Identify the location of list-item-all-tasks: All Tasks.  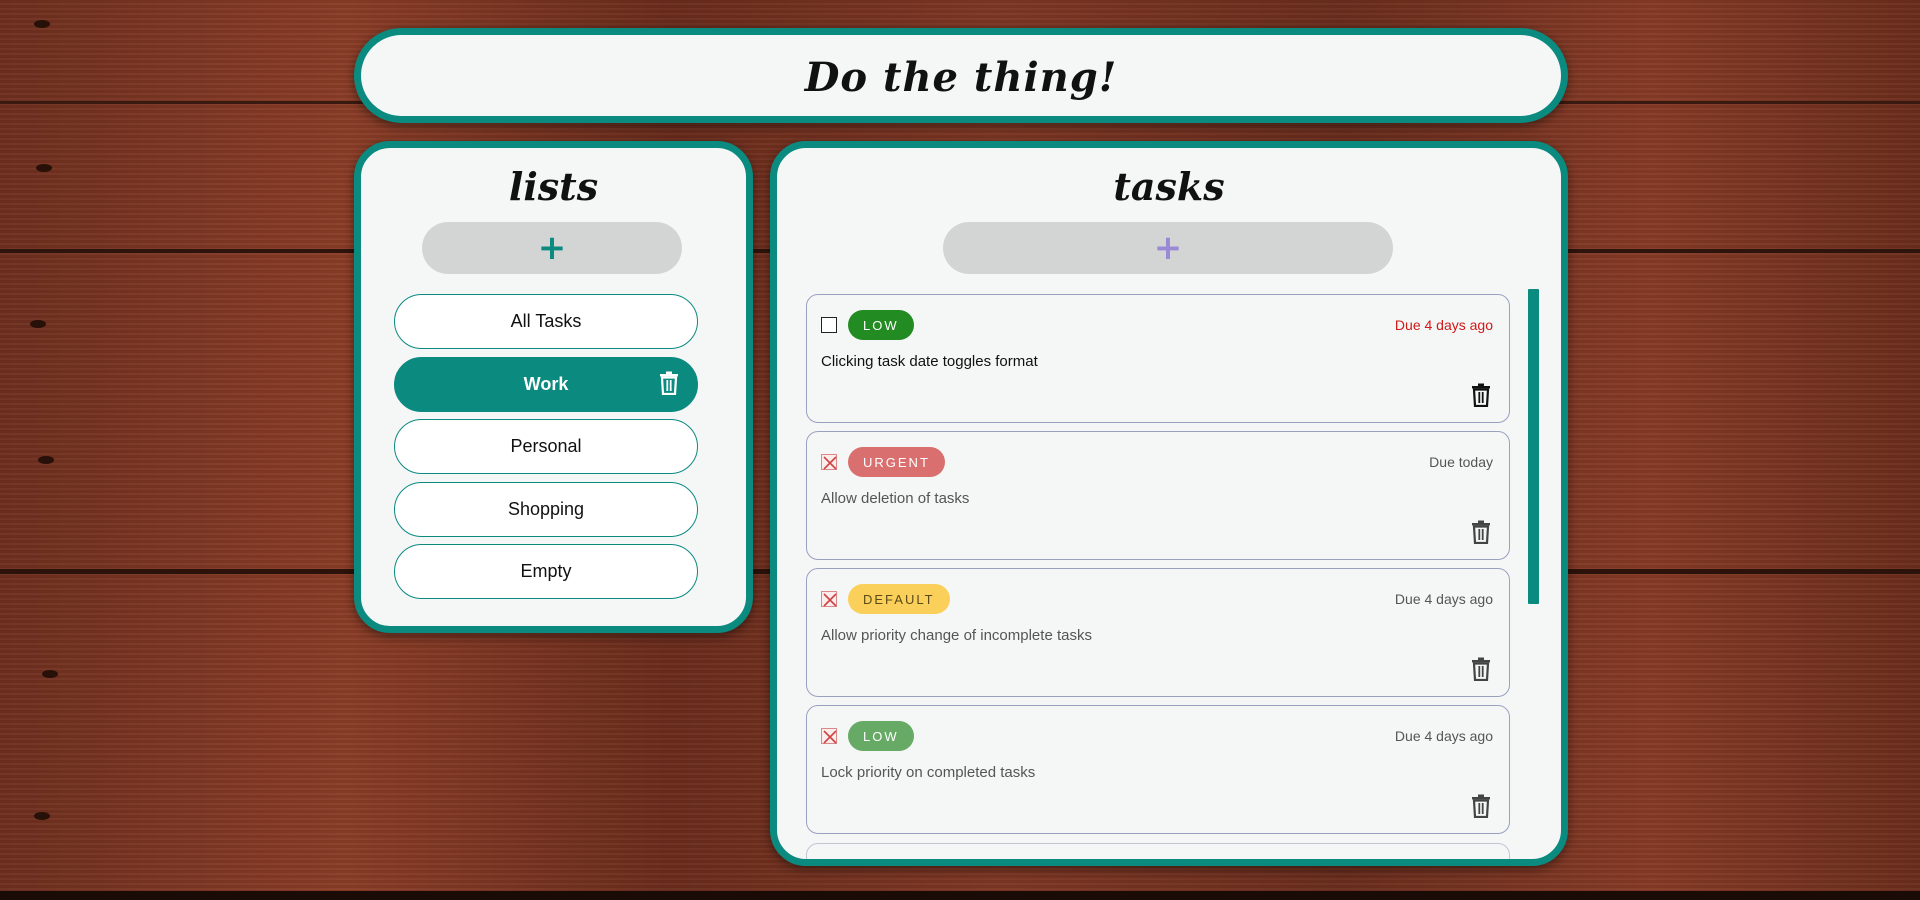
(546, 321).